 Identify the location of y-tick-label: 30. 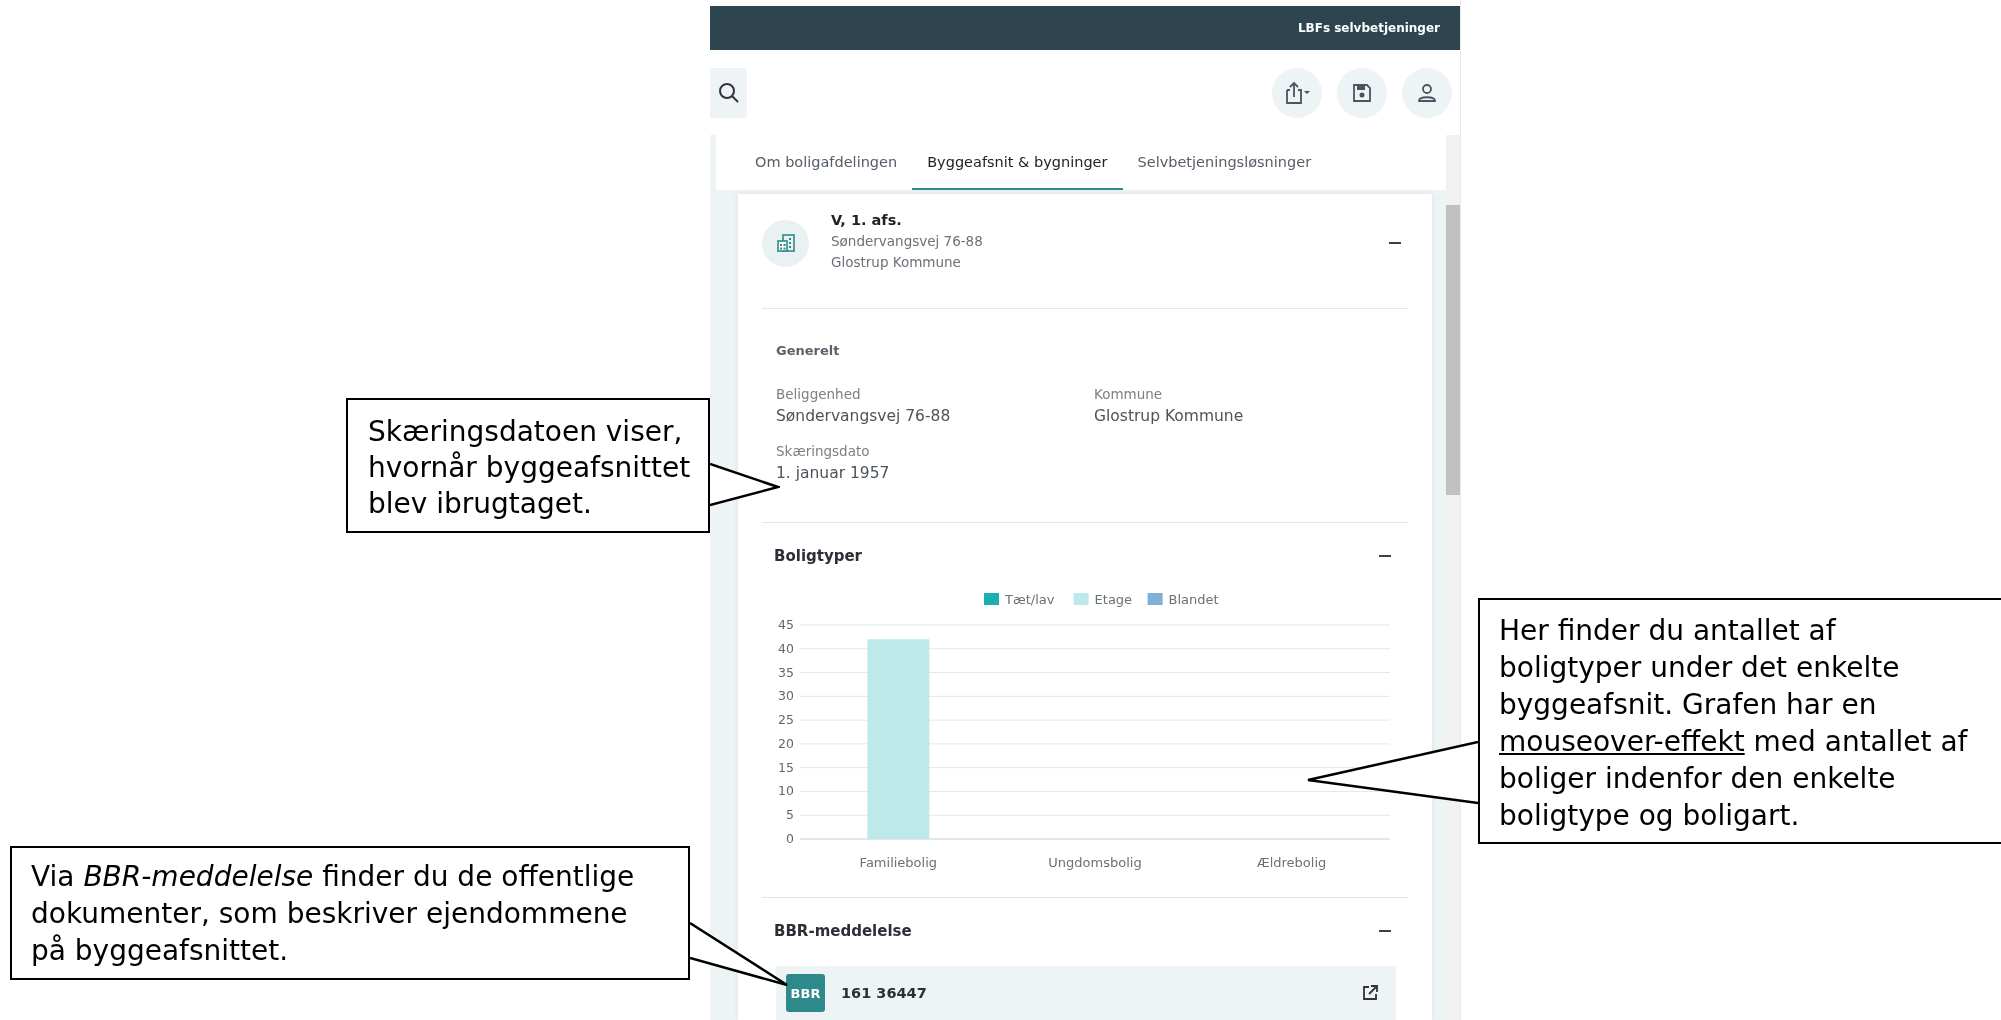
(786, 696).